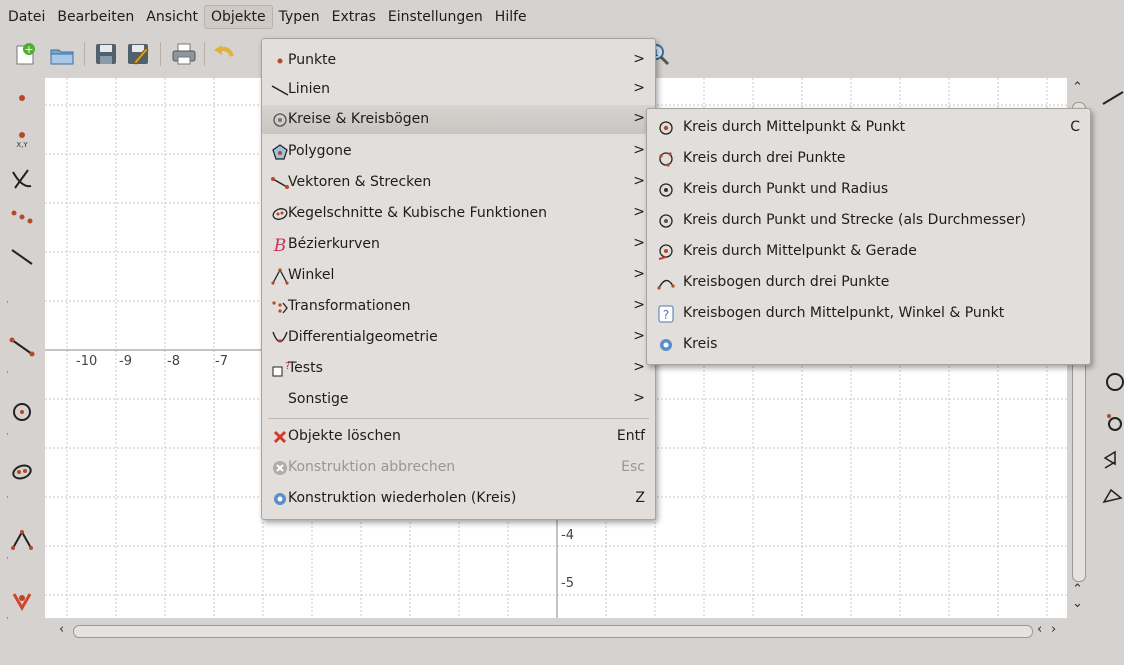 The height and width of the screenshot is (665, 1124). I want to click on menu-item-konstruktion-wiederholen: Konstruktion wiederholen (Kreis) Z, so click(458, 498).